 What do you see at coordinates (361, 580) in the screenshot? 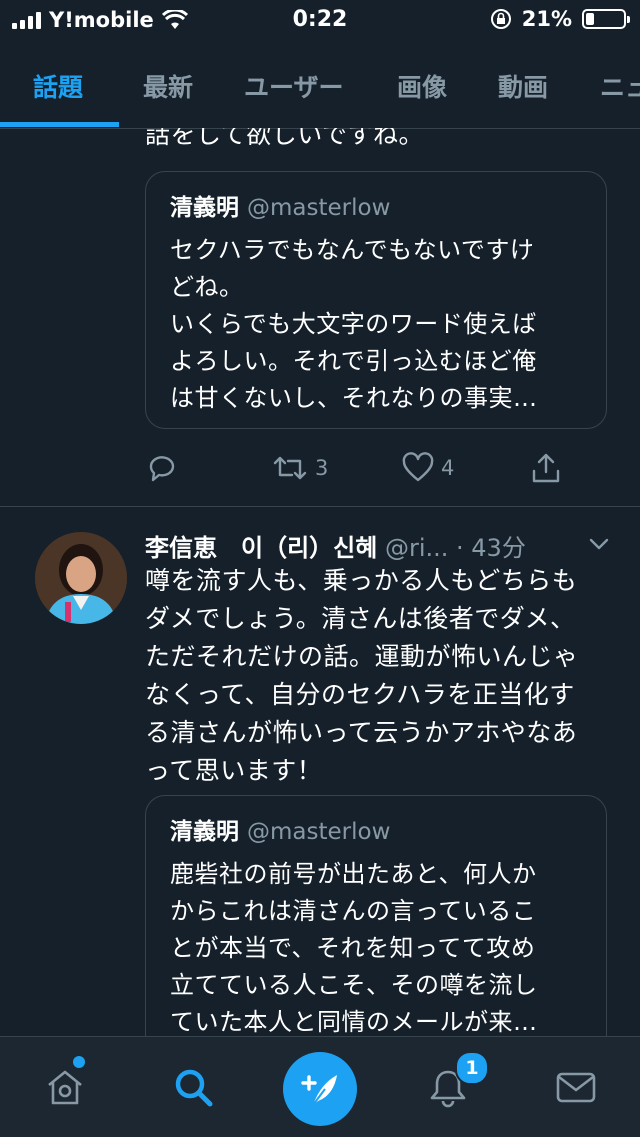
I see `text-line: 噂を流す人も、乗っかる人もどちらも` at bounding box center [361, 580].